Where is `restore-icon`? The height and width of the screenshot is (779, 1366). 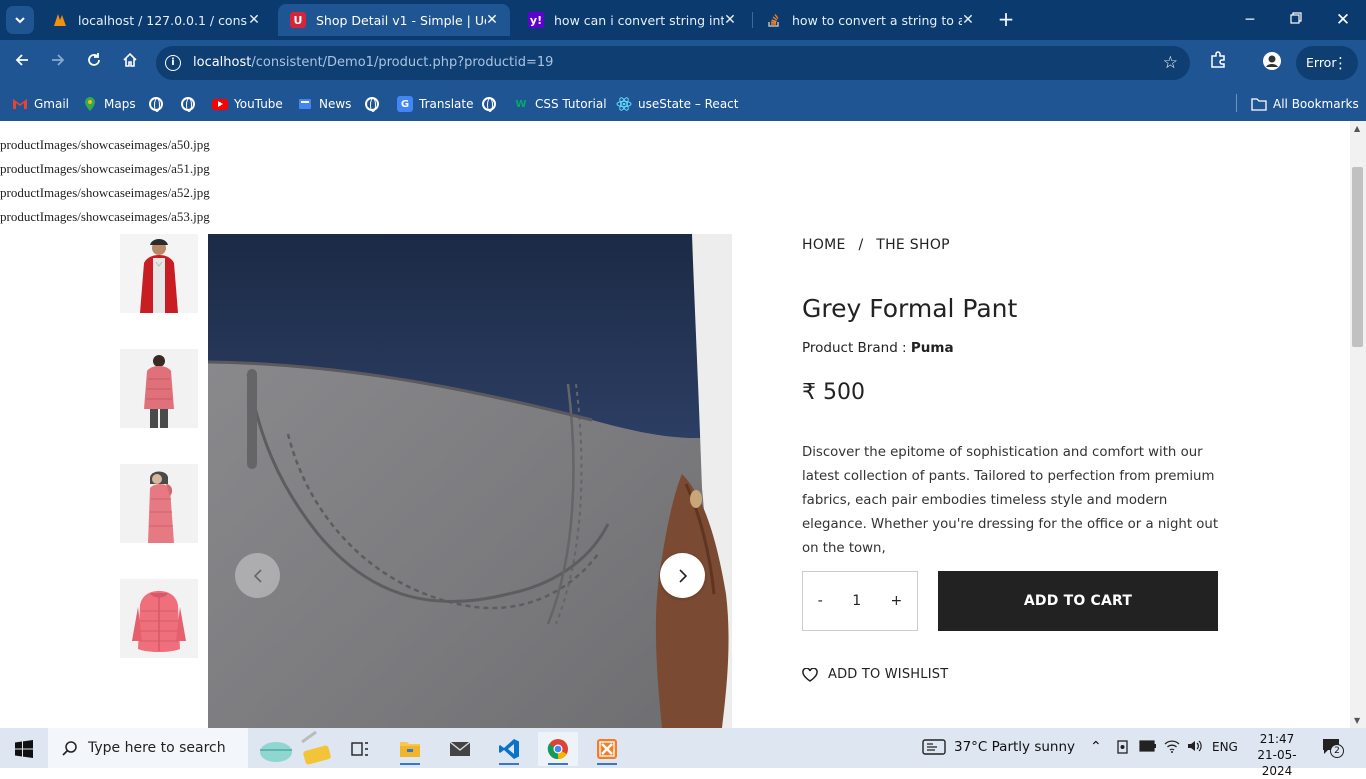 restore-icon is located at coordinates (1296, 18).